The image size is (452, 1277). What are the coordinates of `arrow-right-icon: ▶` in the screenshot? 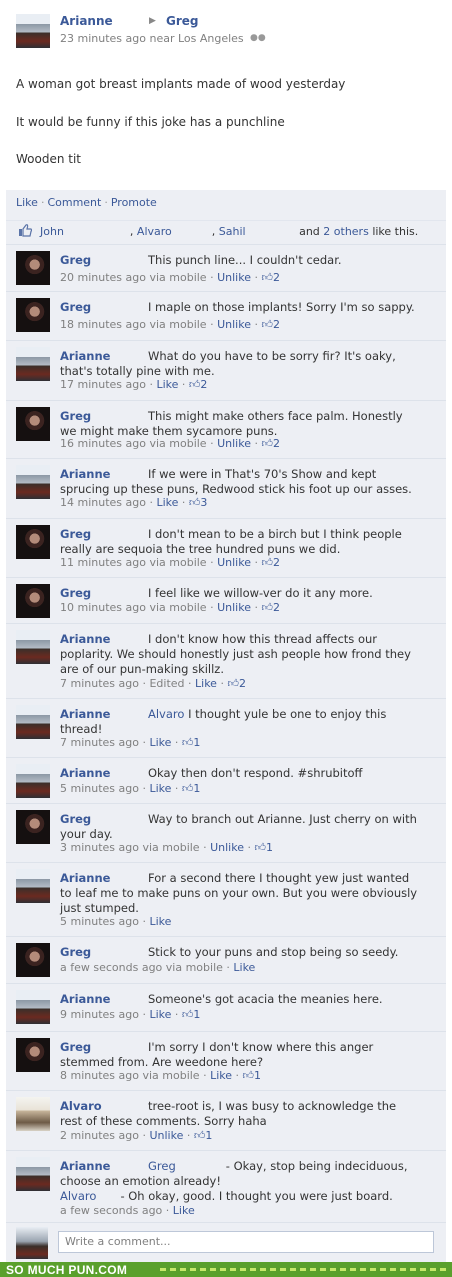 It's located at (152, 21).